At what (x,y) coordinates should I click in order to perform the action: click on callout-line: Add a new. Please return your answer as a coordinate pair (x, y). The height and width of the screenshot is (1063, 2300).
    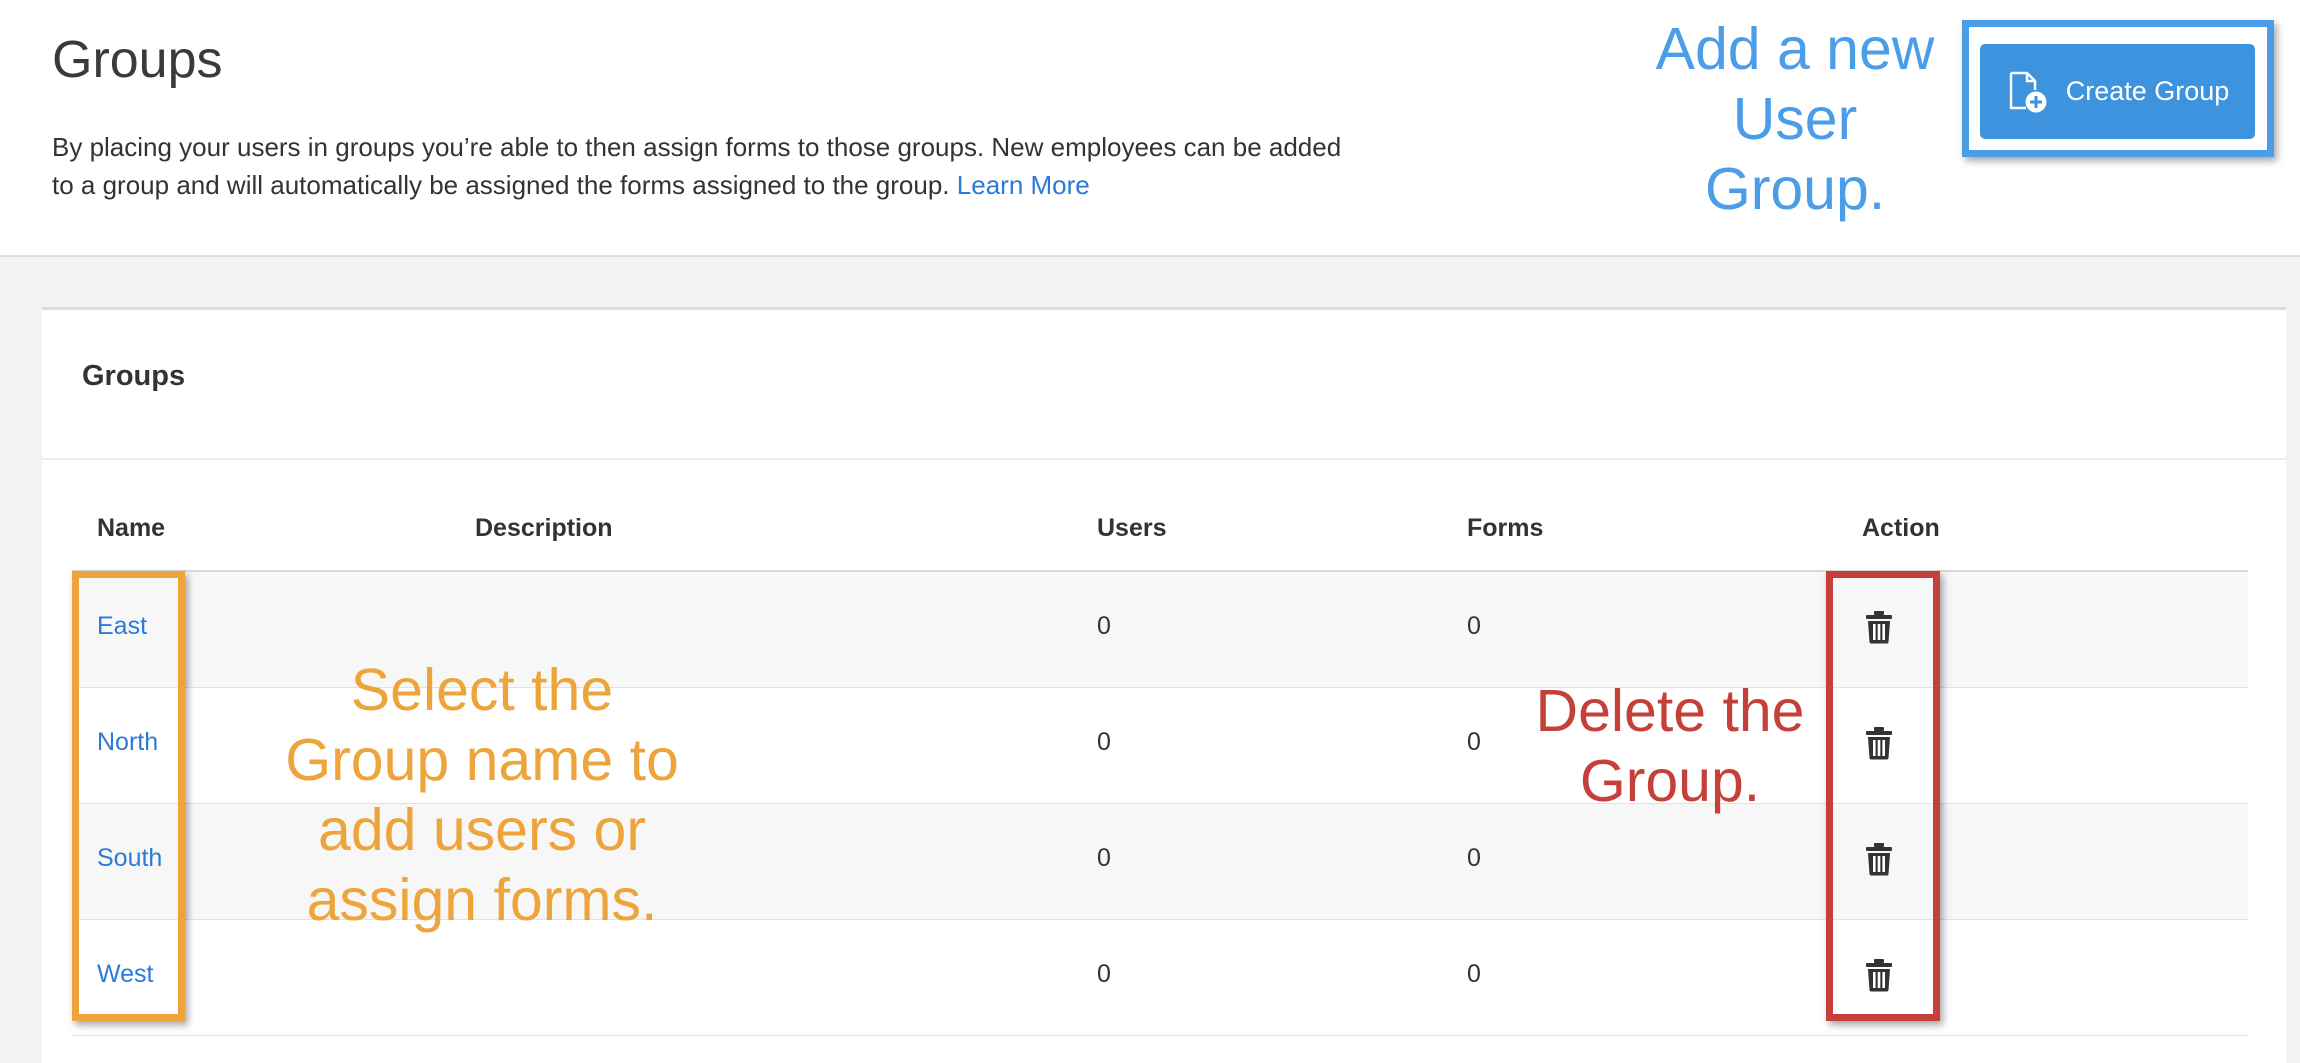
    Looking at the image, I should click on (1795, 49).